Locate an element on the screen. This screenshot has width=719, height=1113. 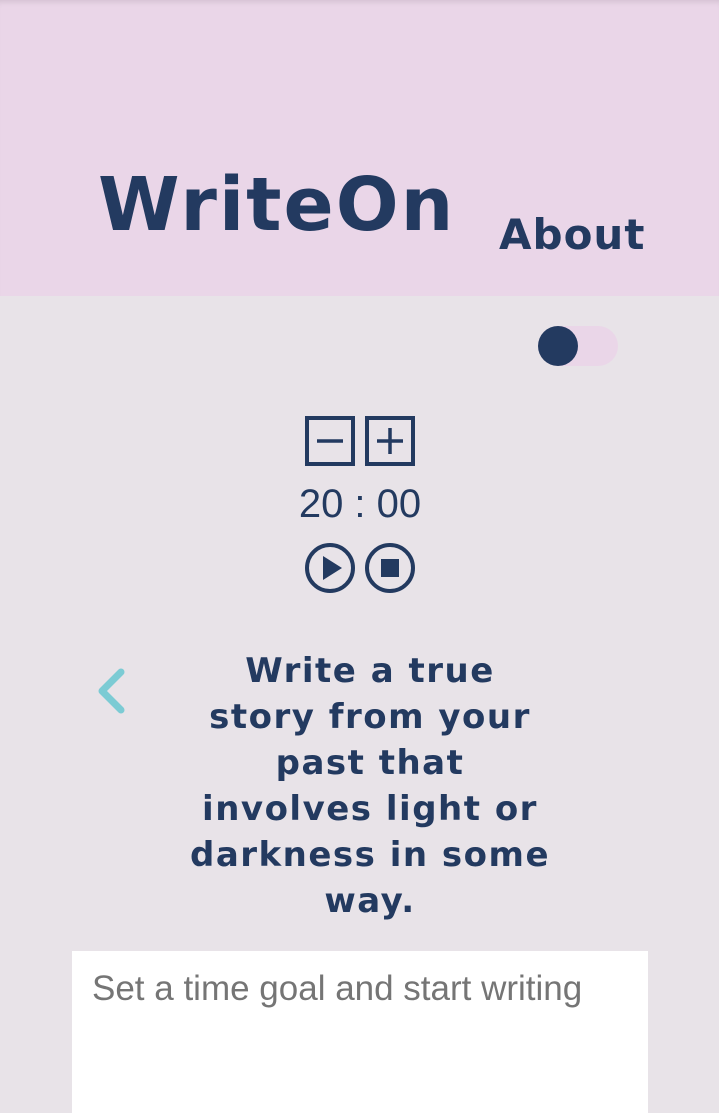
increase-time-button is located at coordinates (390, 441).